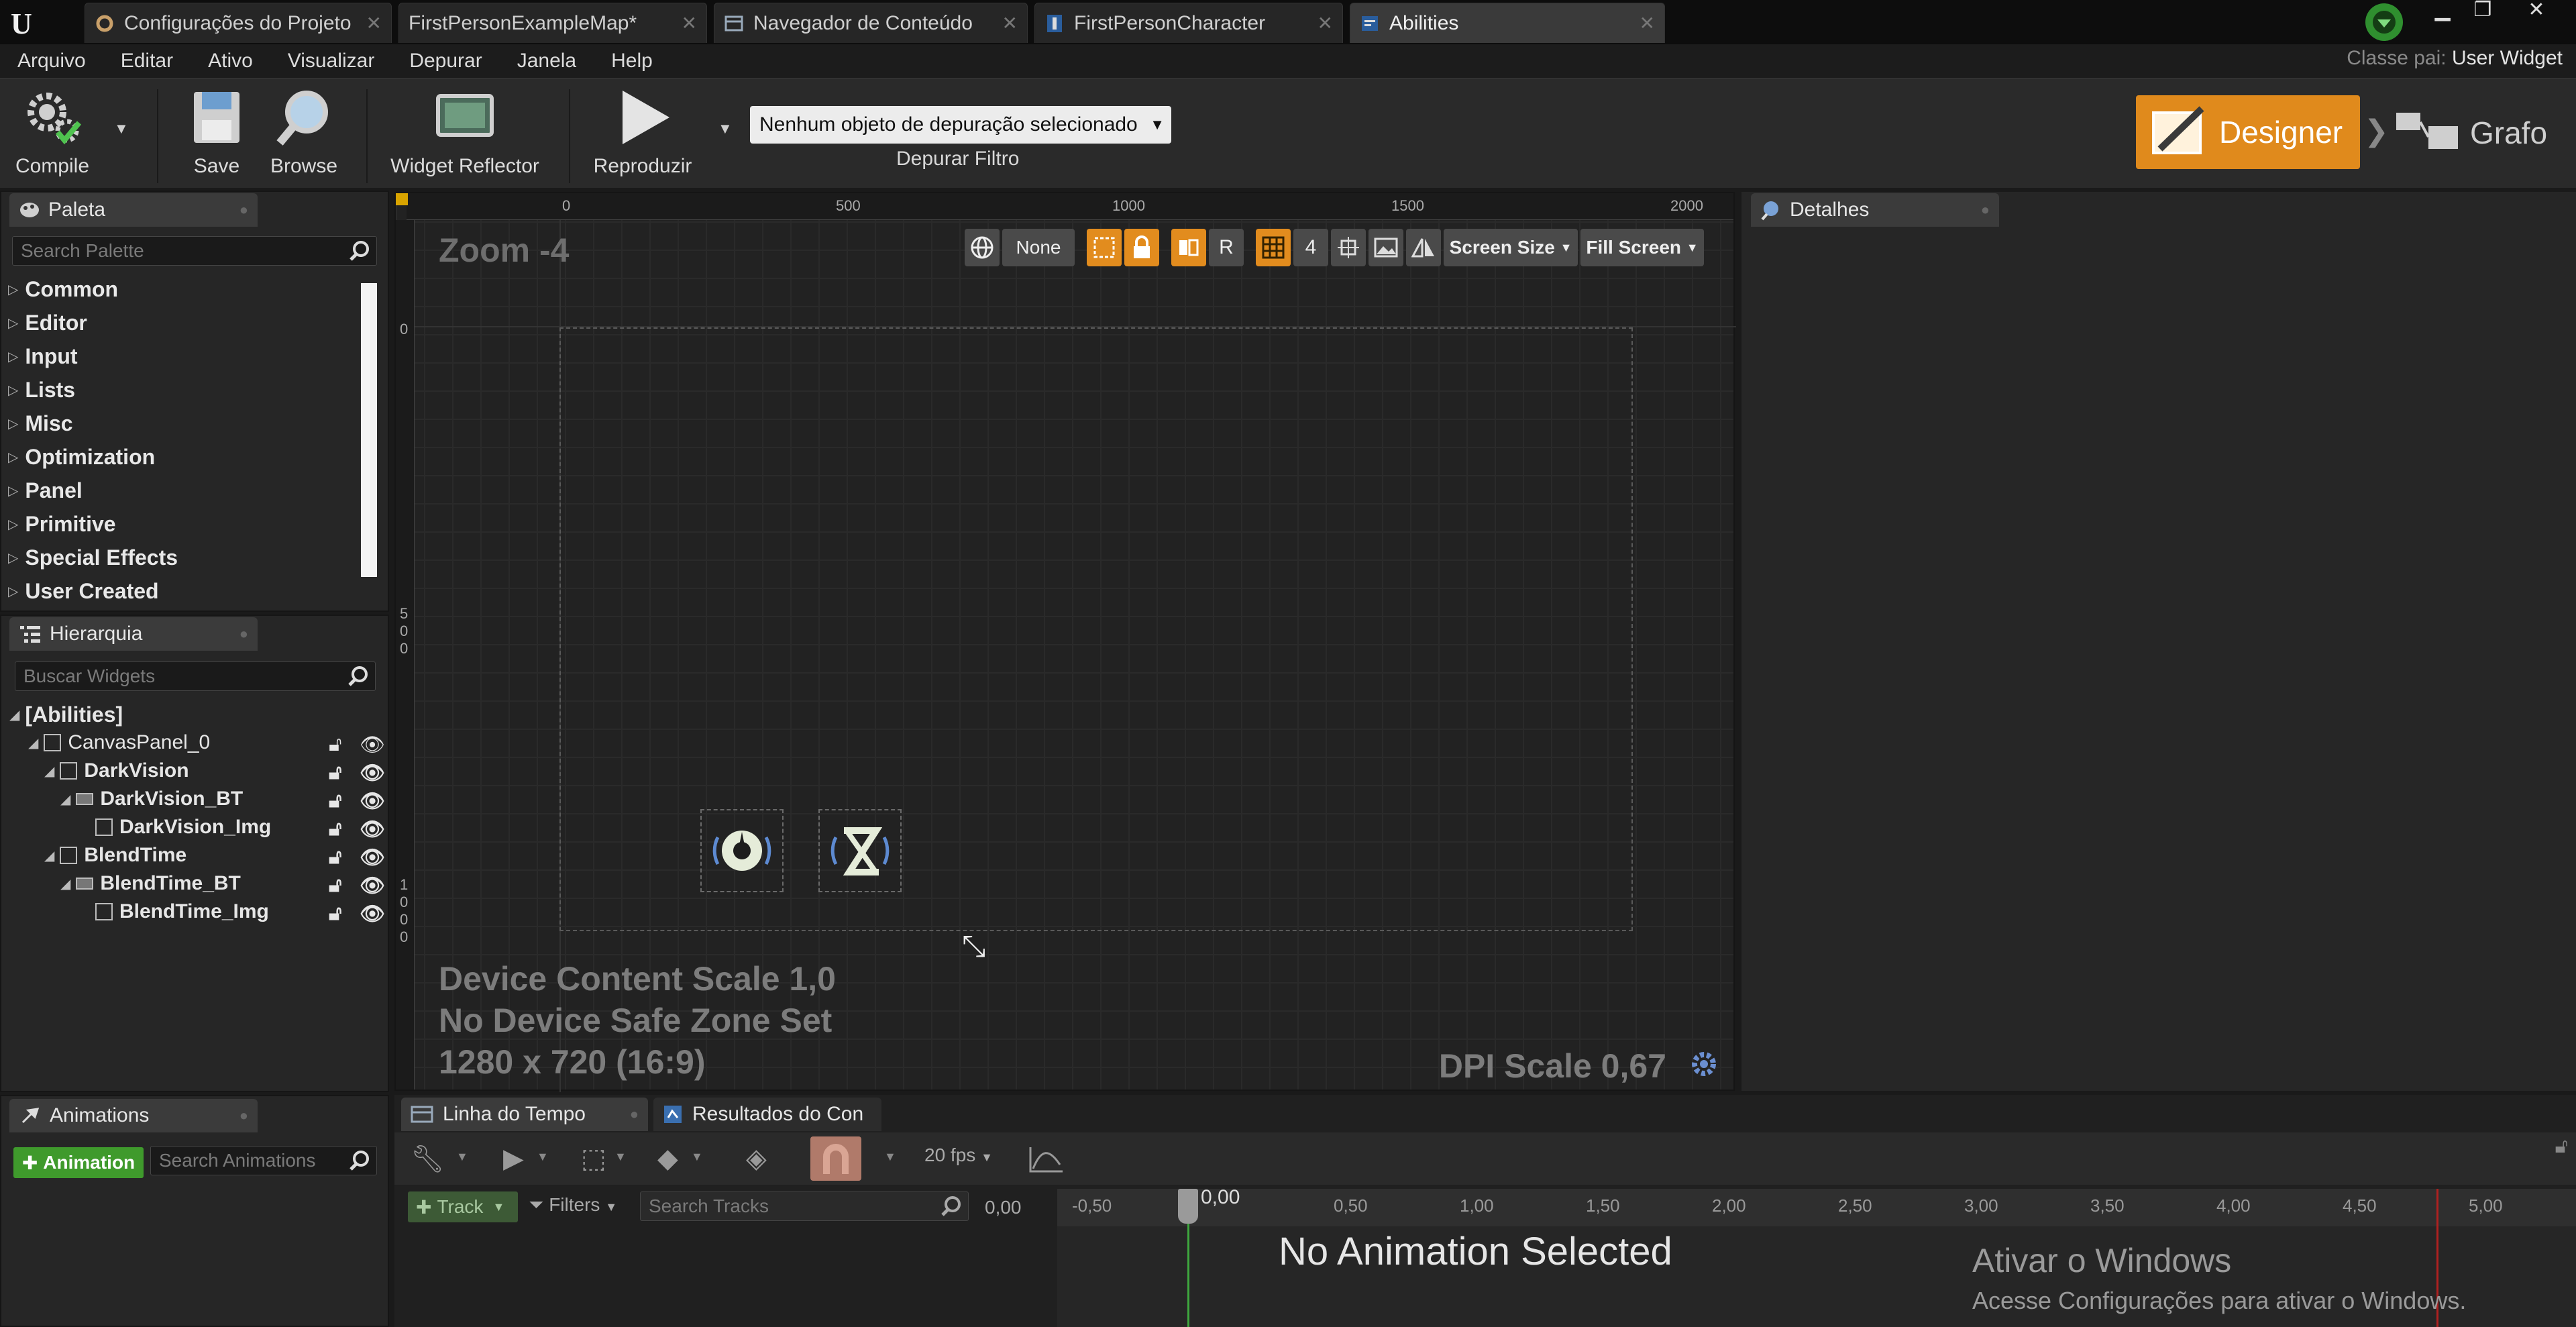 The image size is (2576, 1327). What do you see at coordinates (1141, 247) in the screenshot?
I see `lock-toggle` at bounding box center [1141, 247].